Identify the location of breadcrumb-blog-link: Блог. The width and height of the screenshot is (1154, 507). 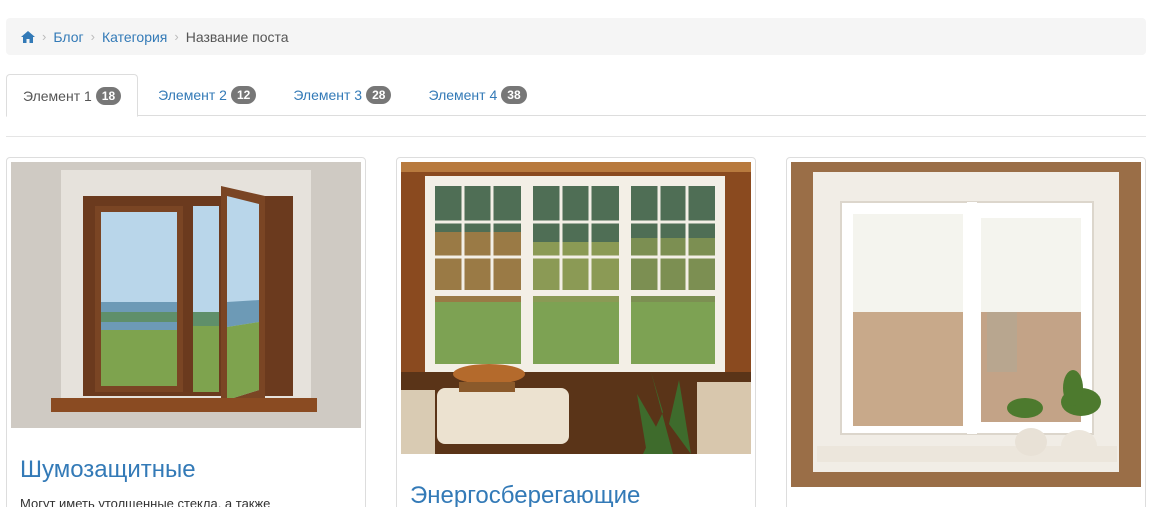
(68, 37).